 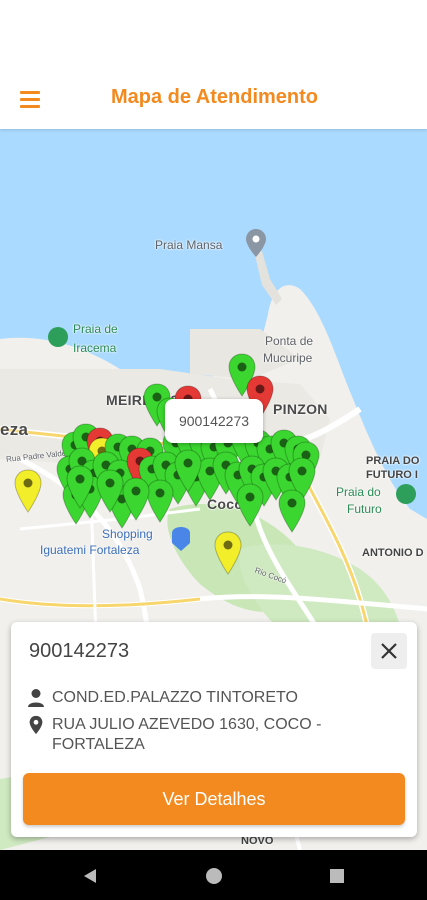 I want to click on map-label-iracema: Iracema, so click(x=95, y=348).